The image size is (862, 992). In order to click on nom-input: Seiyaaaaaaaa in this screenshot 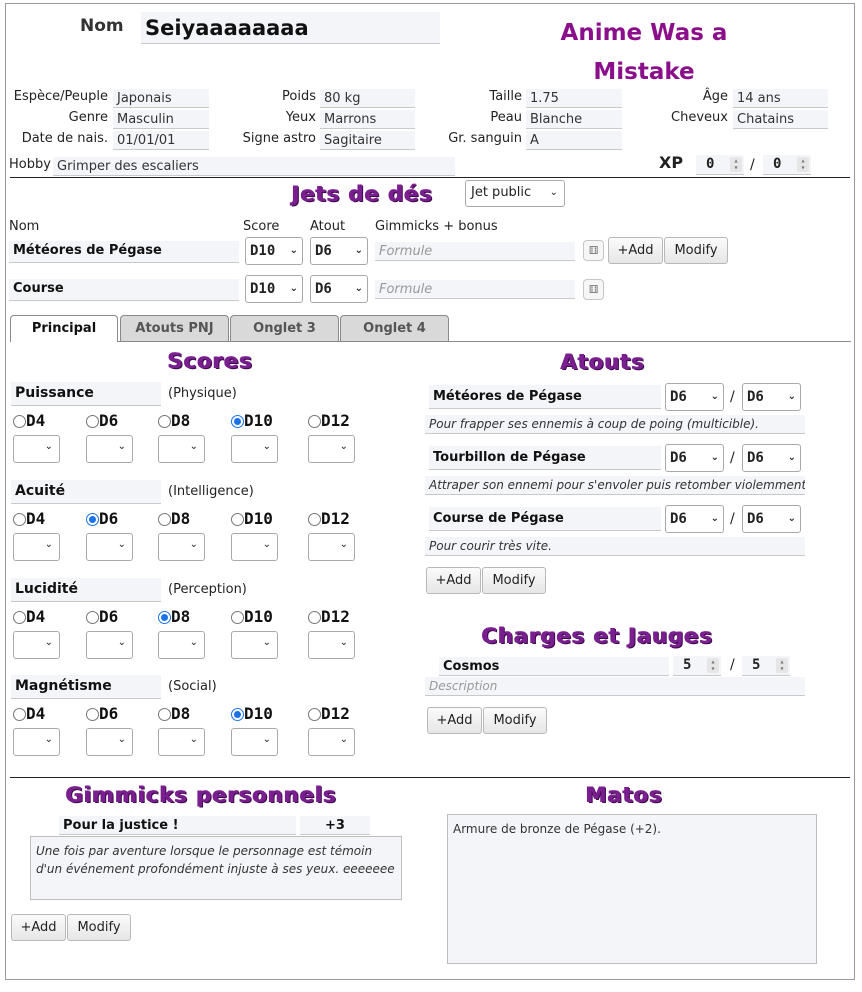, I will do `click(290, 28)`.